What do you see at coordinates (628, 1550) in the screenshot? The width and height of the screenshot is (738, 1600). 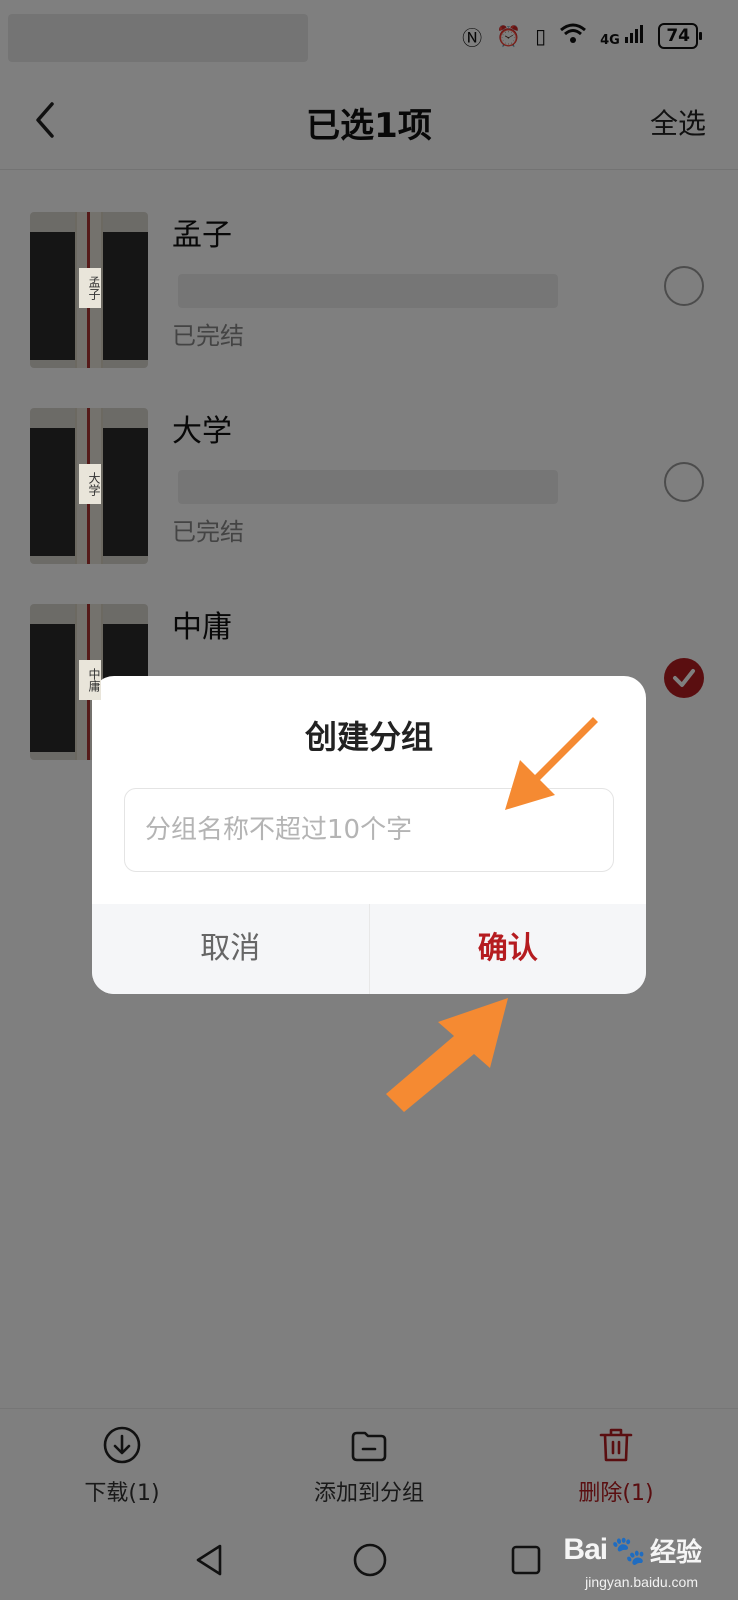 I see `paw-icon: 🐾` at bounding box center [628, 1550].